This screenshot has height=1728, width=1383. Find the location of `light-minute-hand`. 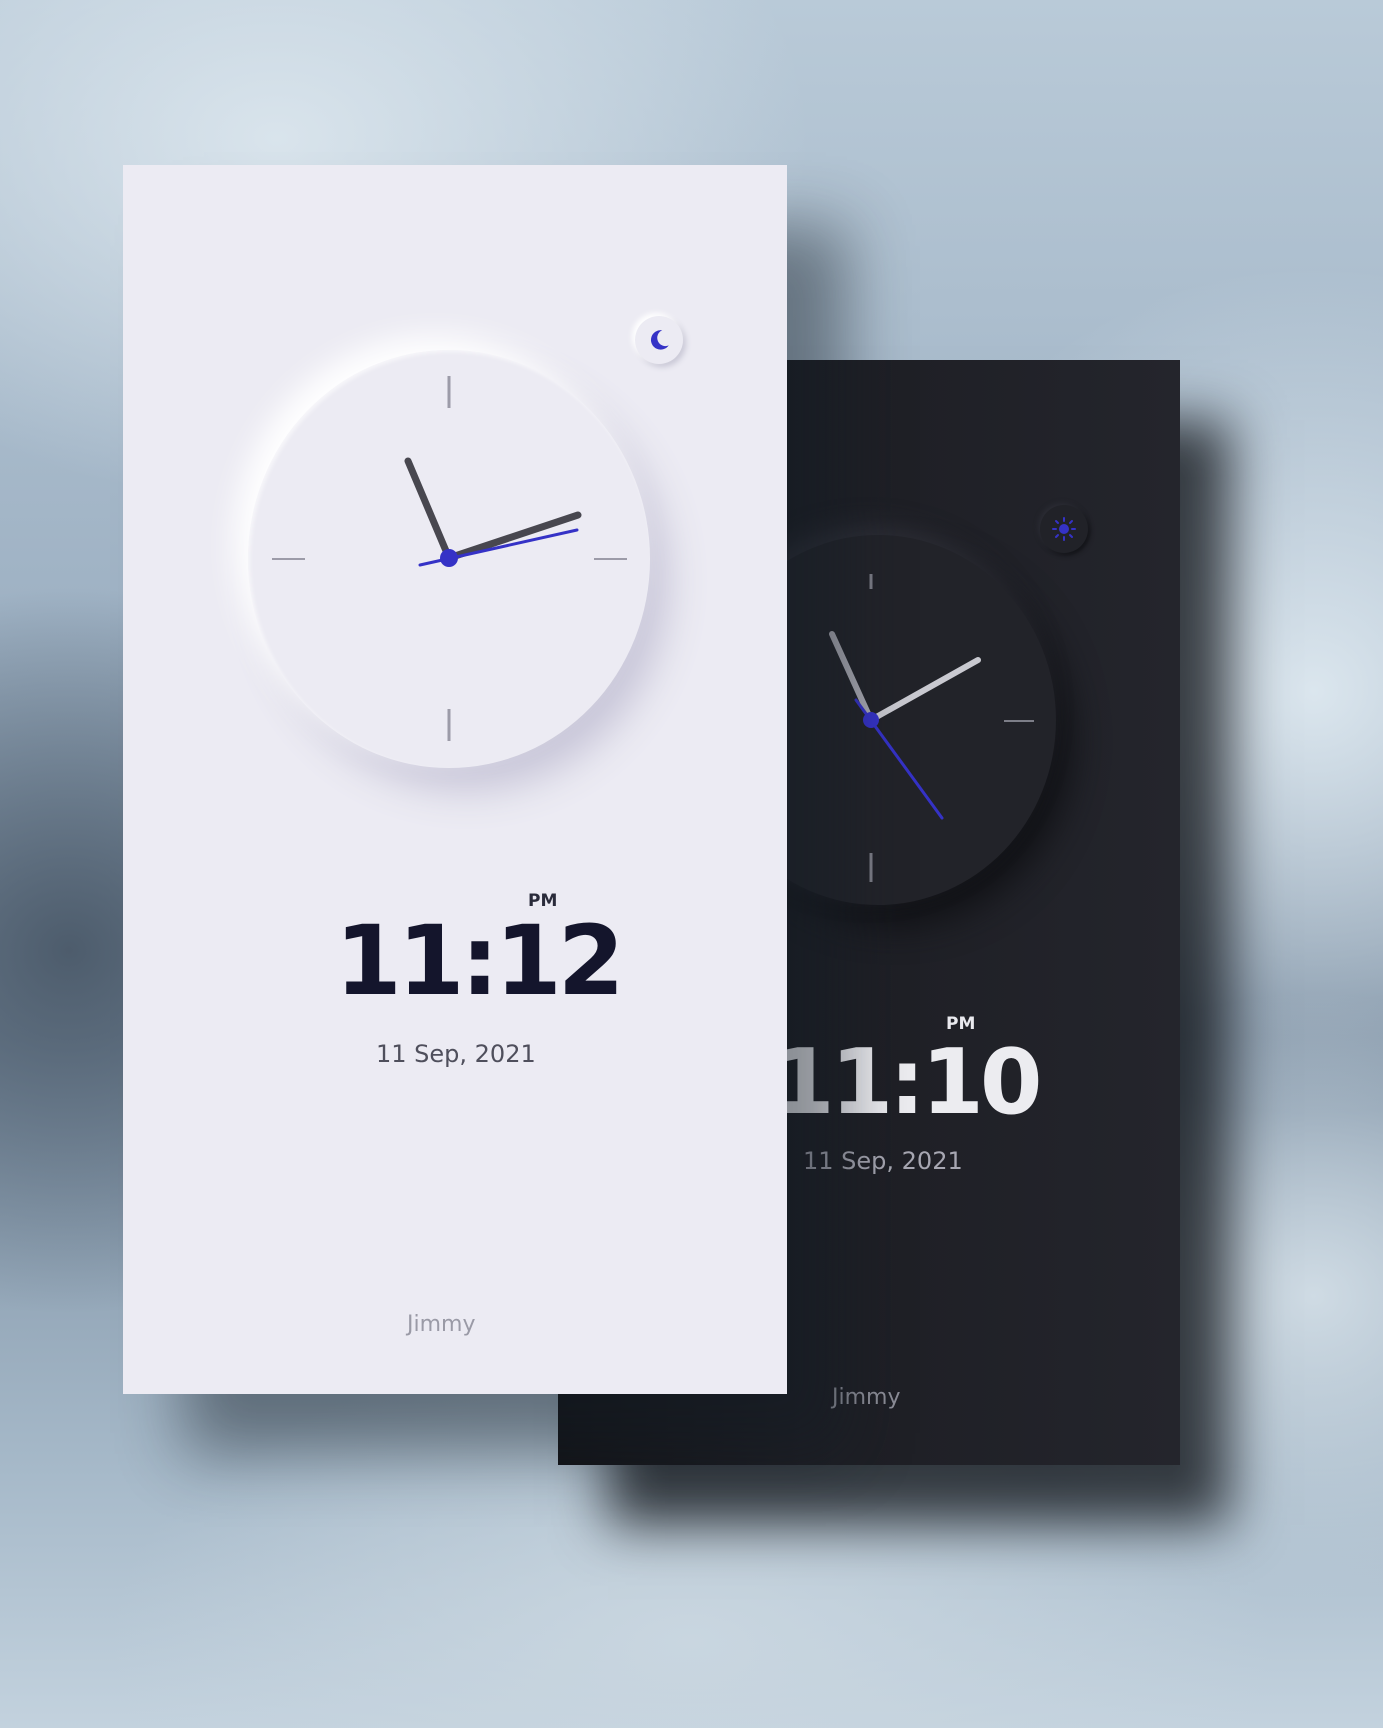

light-minute-hand is located at coordinates (513, 536).